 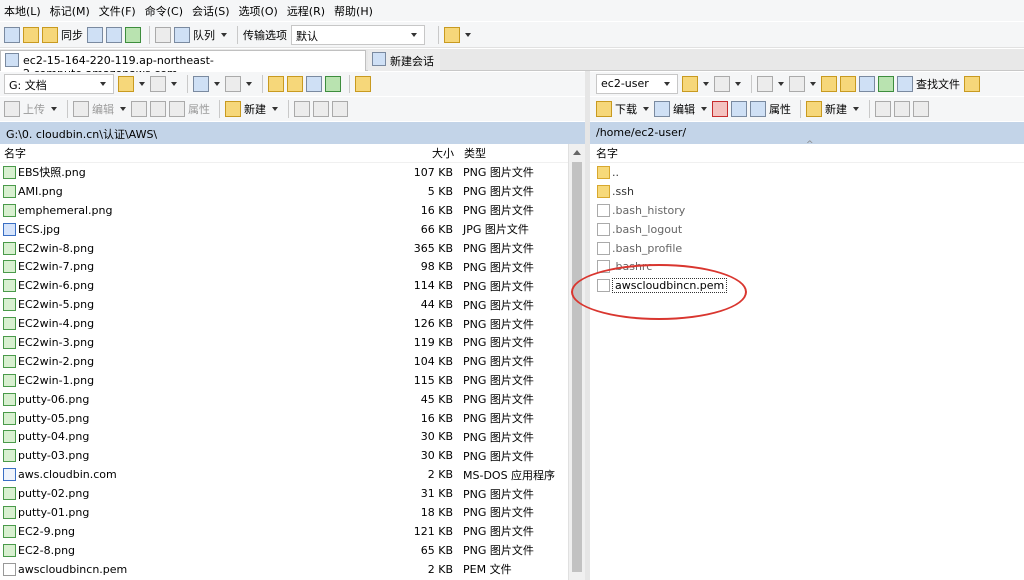 I want to click on edit-icon, so click(x=662, y=109).